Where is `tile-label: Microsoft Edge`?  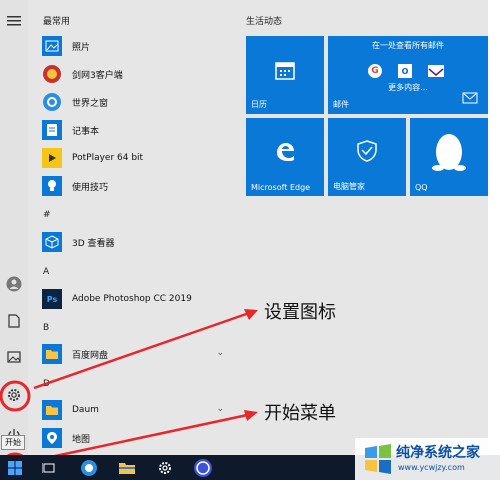 tile-label: Microsoft Edge is located at coordinates (281, 187).